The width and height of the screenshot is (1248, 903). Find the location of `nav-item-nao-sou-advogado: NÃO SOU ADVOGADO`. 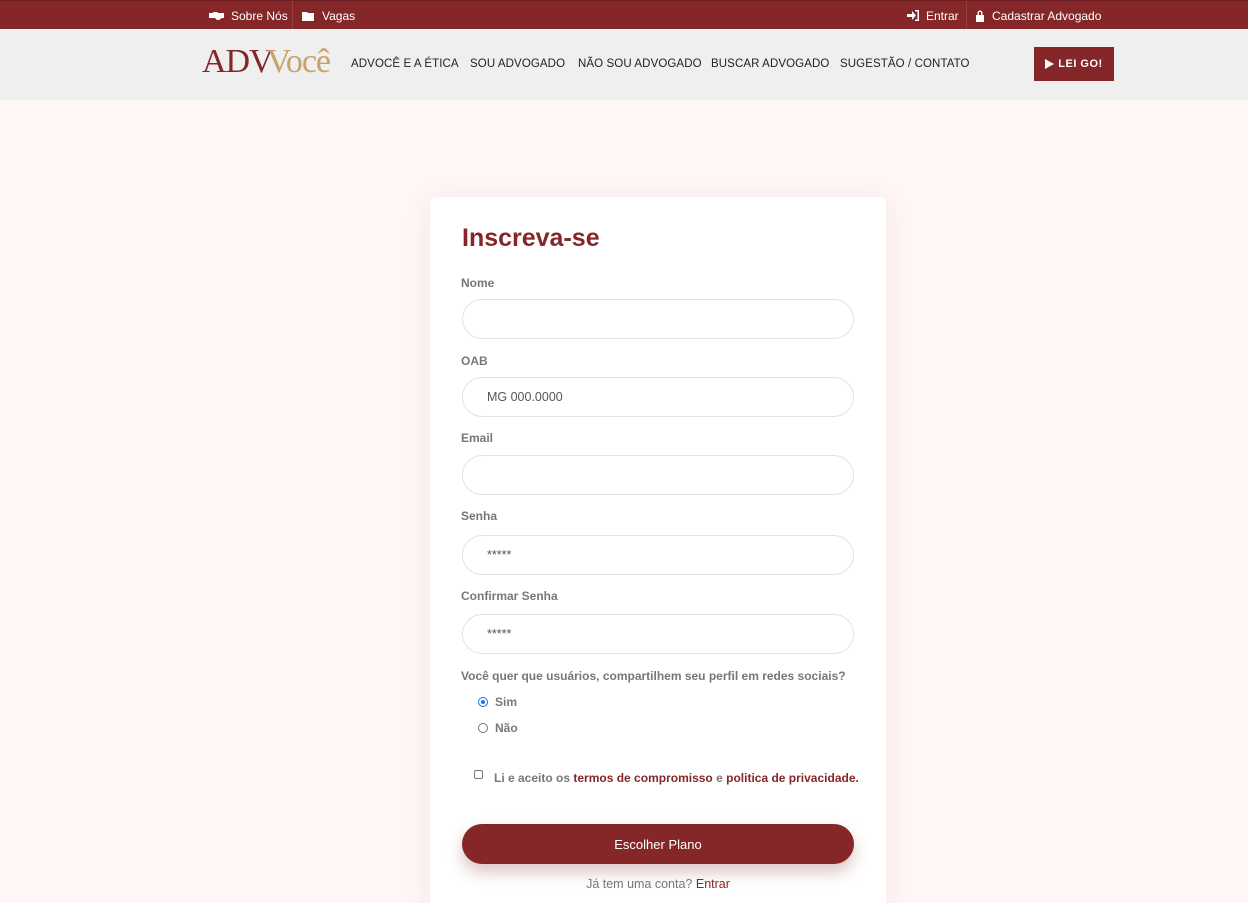

nav-item-nao-sou-advogado: NÃO SOU ADVOGADO is located at coordinates (640, 64).